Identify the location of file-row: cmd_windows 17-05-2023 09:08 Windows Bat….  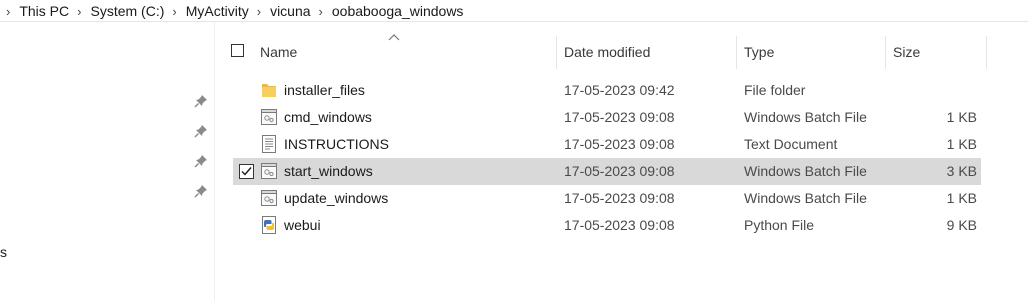
(607, 117).